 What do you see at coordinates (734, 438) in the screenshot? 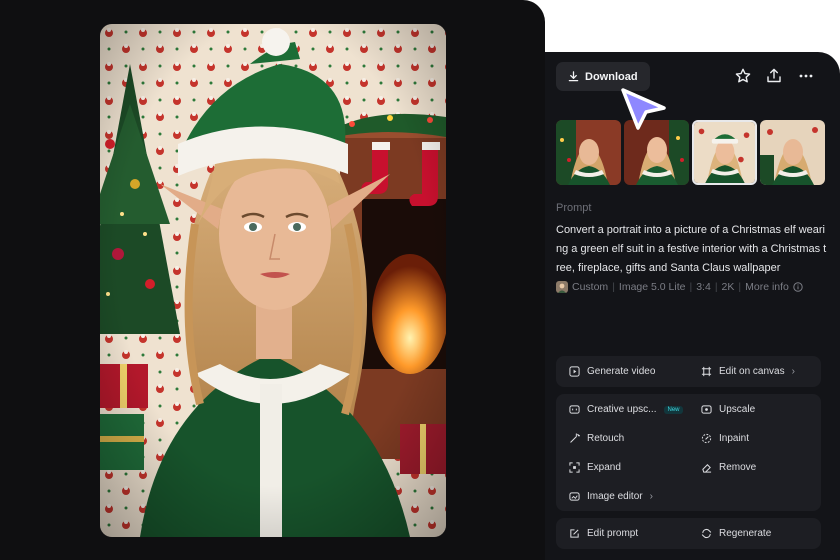
I see `inpaint-label: Inpaint` at bounding box center [734, 438].